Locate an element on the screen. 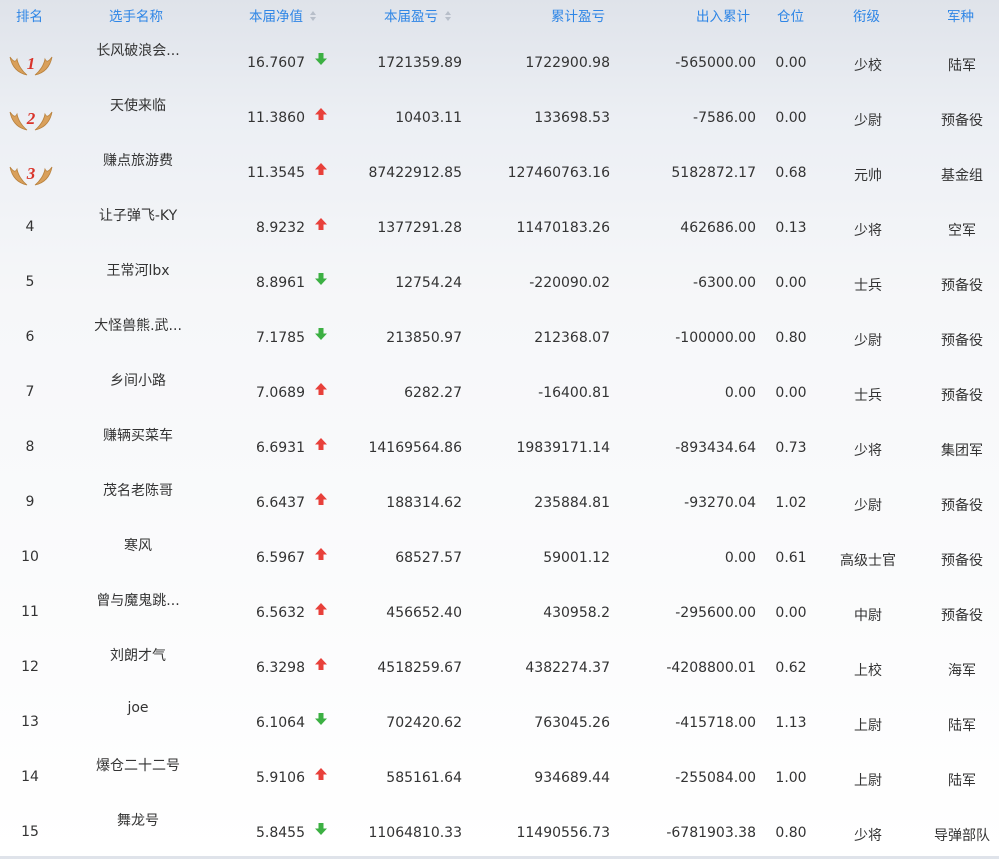 Image resolution: width=999 pixels, height=859 pixels. cash-flow-total: -7586.00 is located at coordinates (724, 118).